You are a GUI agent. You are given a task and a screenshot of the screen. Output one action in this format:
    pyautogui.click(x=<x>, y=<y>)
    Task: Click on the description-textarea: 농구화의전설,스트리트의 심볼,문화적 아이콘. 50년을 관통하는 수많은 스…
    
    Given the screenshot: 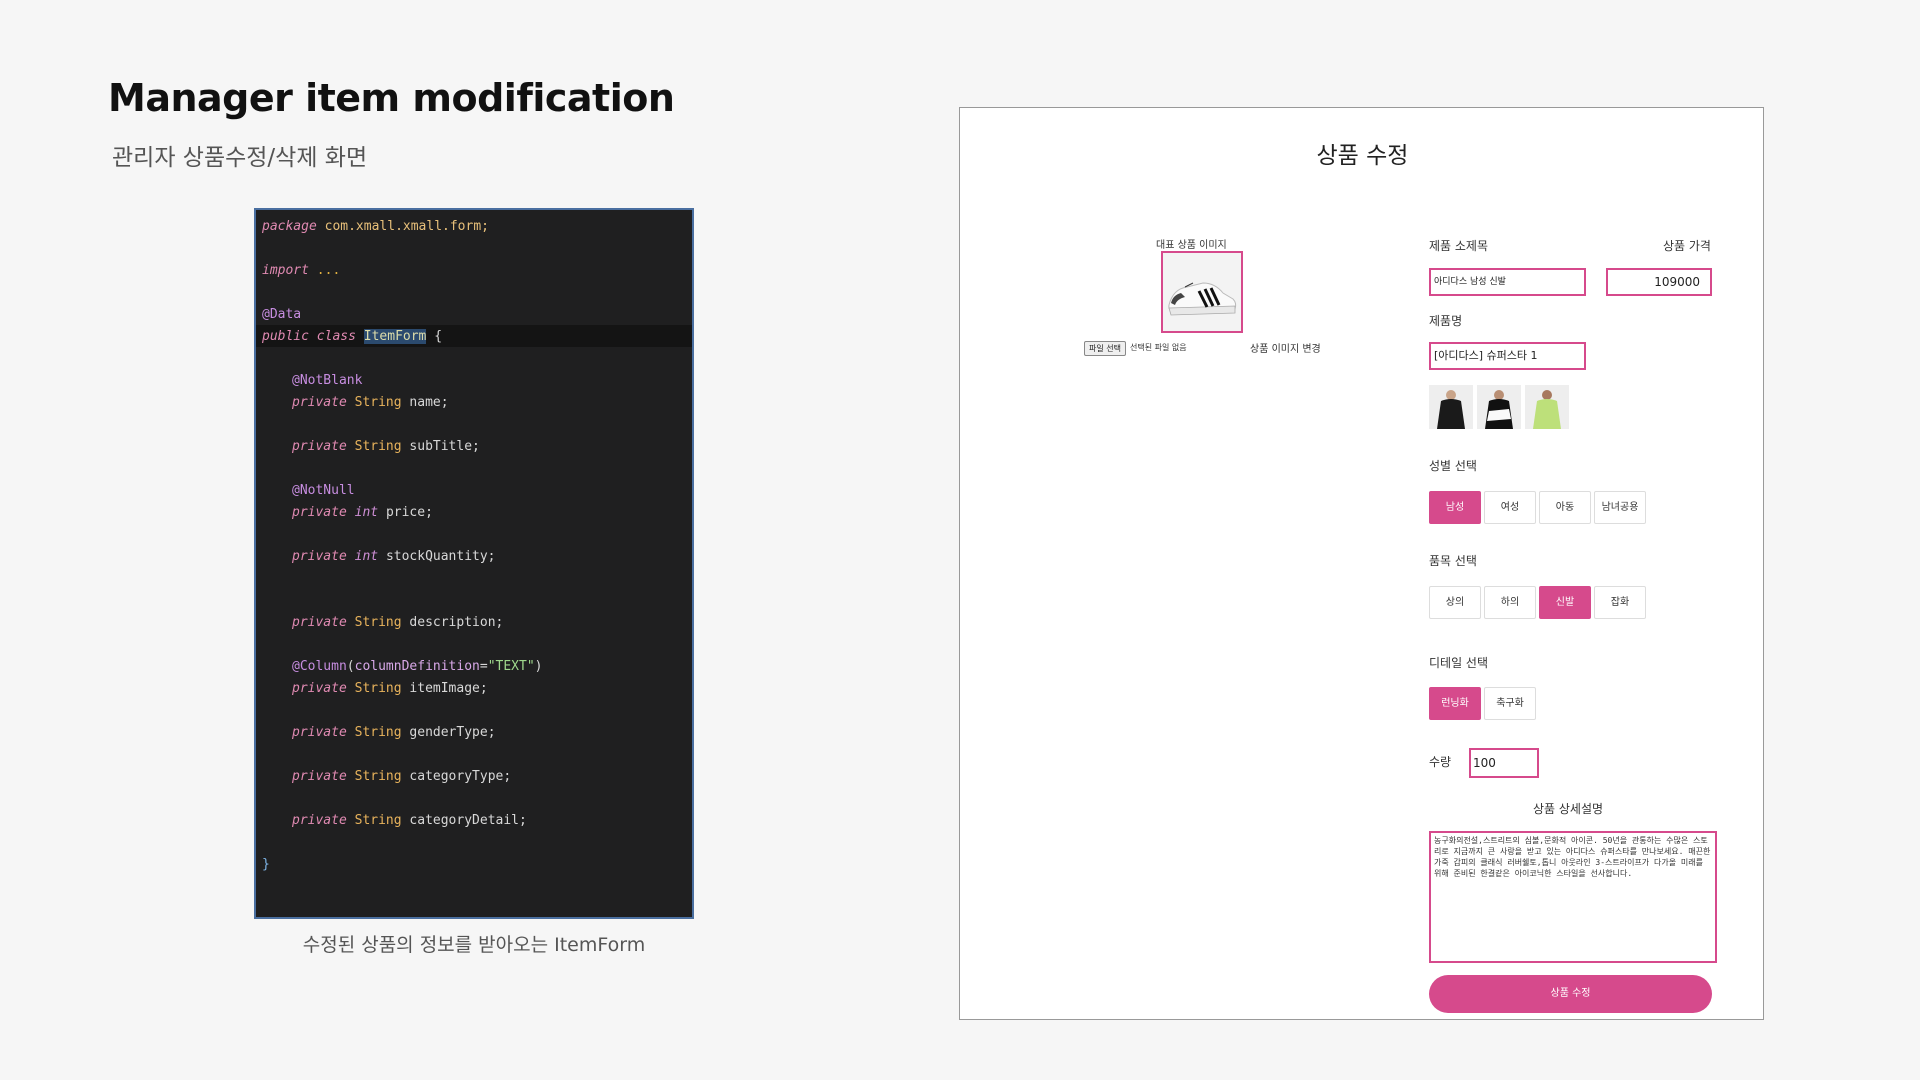 What is the action you would take?
    pyautogui.click(x=1573, y=897)
    